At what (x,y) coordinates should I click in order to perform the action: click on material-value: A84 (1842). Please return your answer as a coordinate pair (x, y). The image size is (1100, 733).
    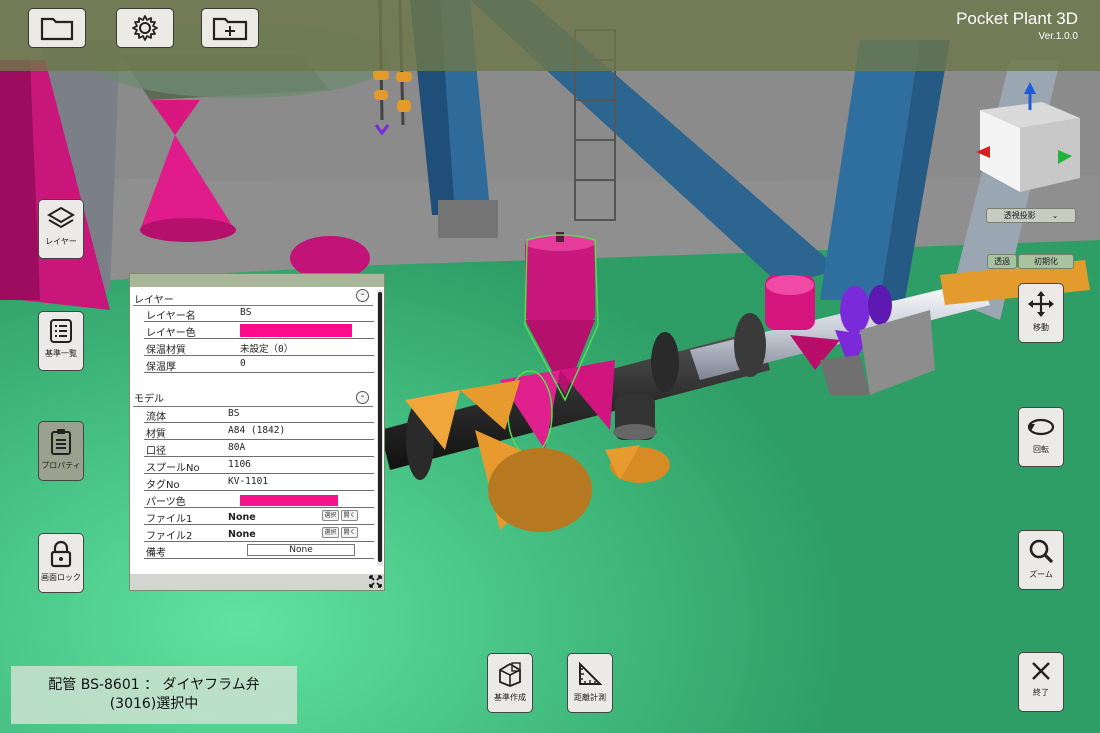
    Looking at the image, I should click on (257, 430).